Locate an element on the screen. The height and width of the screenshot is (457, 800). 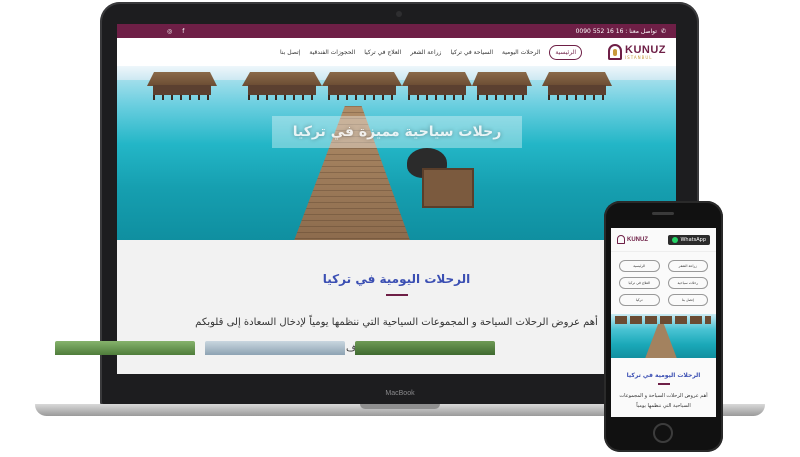
whatsapp-icon: ✆ is located at coordinates (663, 31).